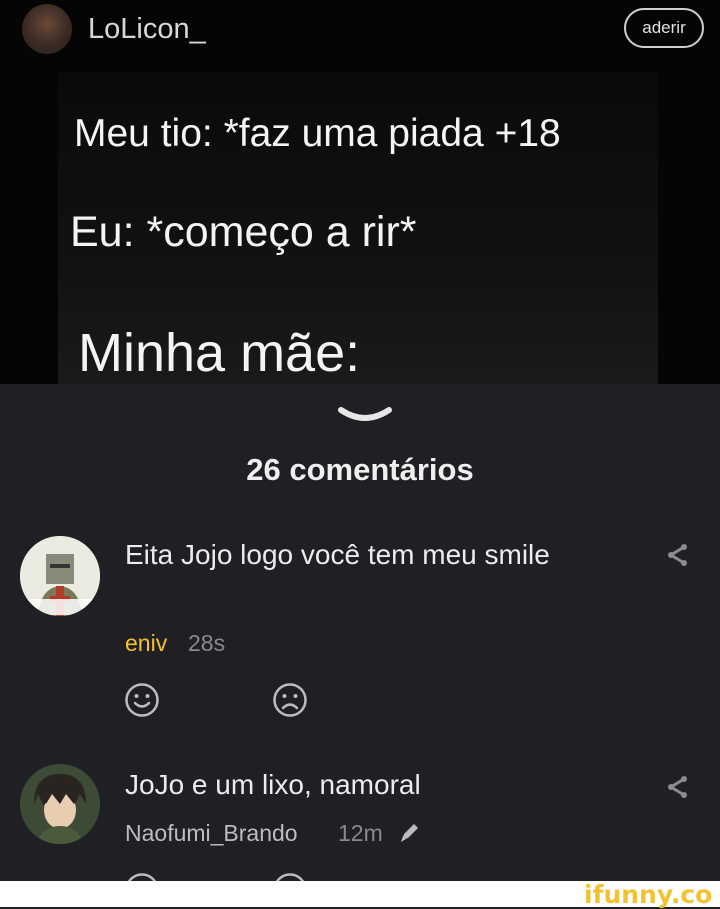  I want to click on pencil-icon, so click(409, 833).